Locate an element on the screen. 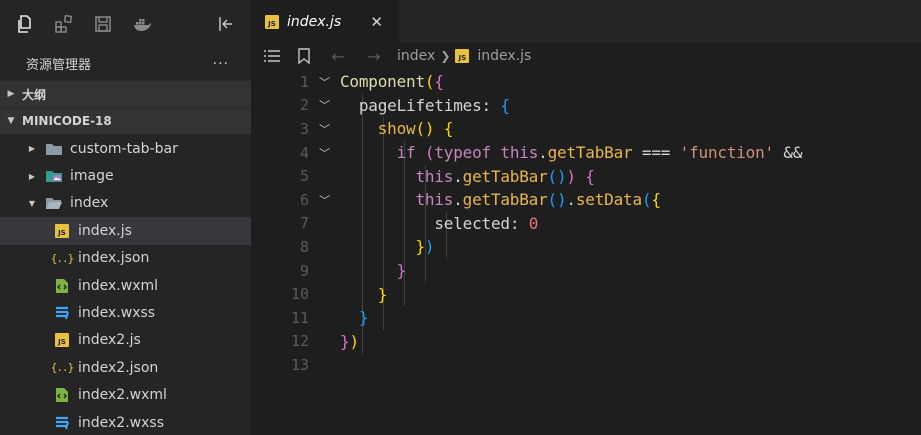 This screenshot has width=921, height=435. breadcrumb: ← → index ❯ JS index.js is located at coordinates (586, 56).